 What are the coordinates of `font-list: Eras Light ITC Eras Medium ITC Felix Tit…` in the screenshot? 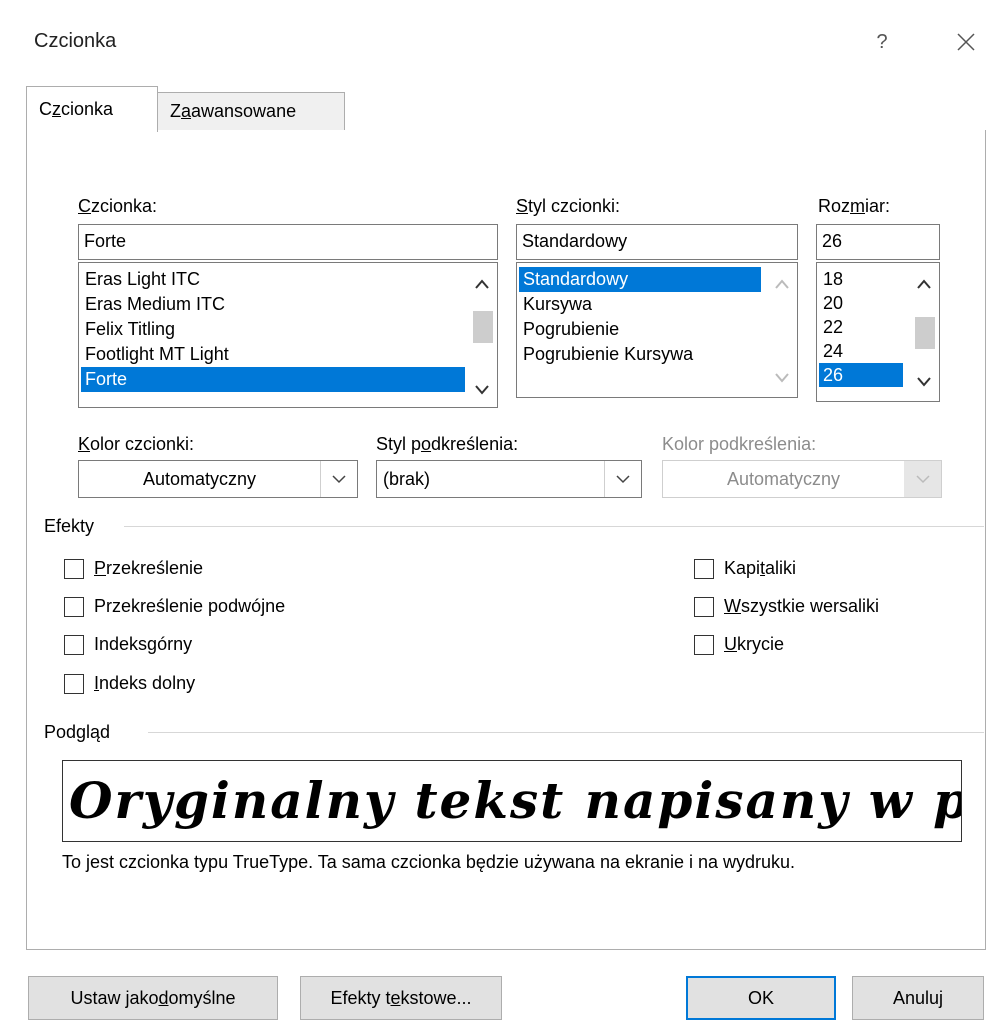 It's located at (288, 335).